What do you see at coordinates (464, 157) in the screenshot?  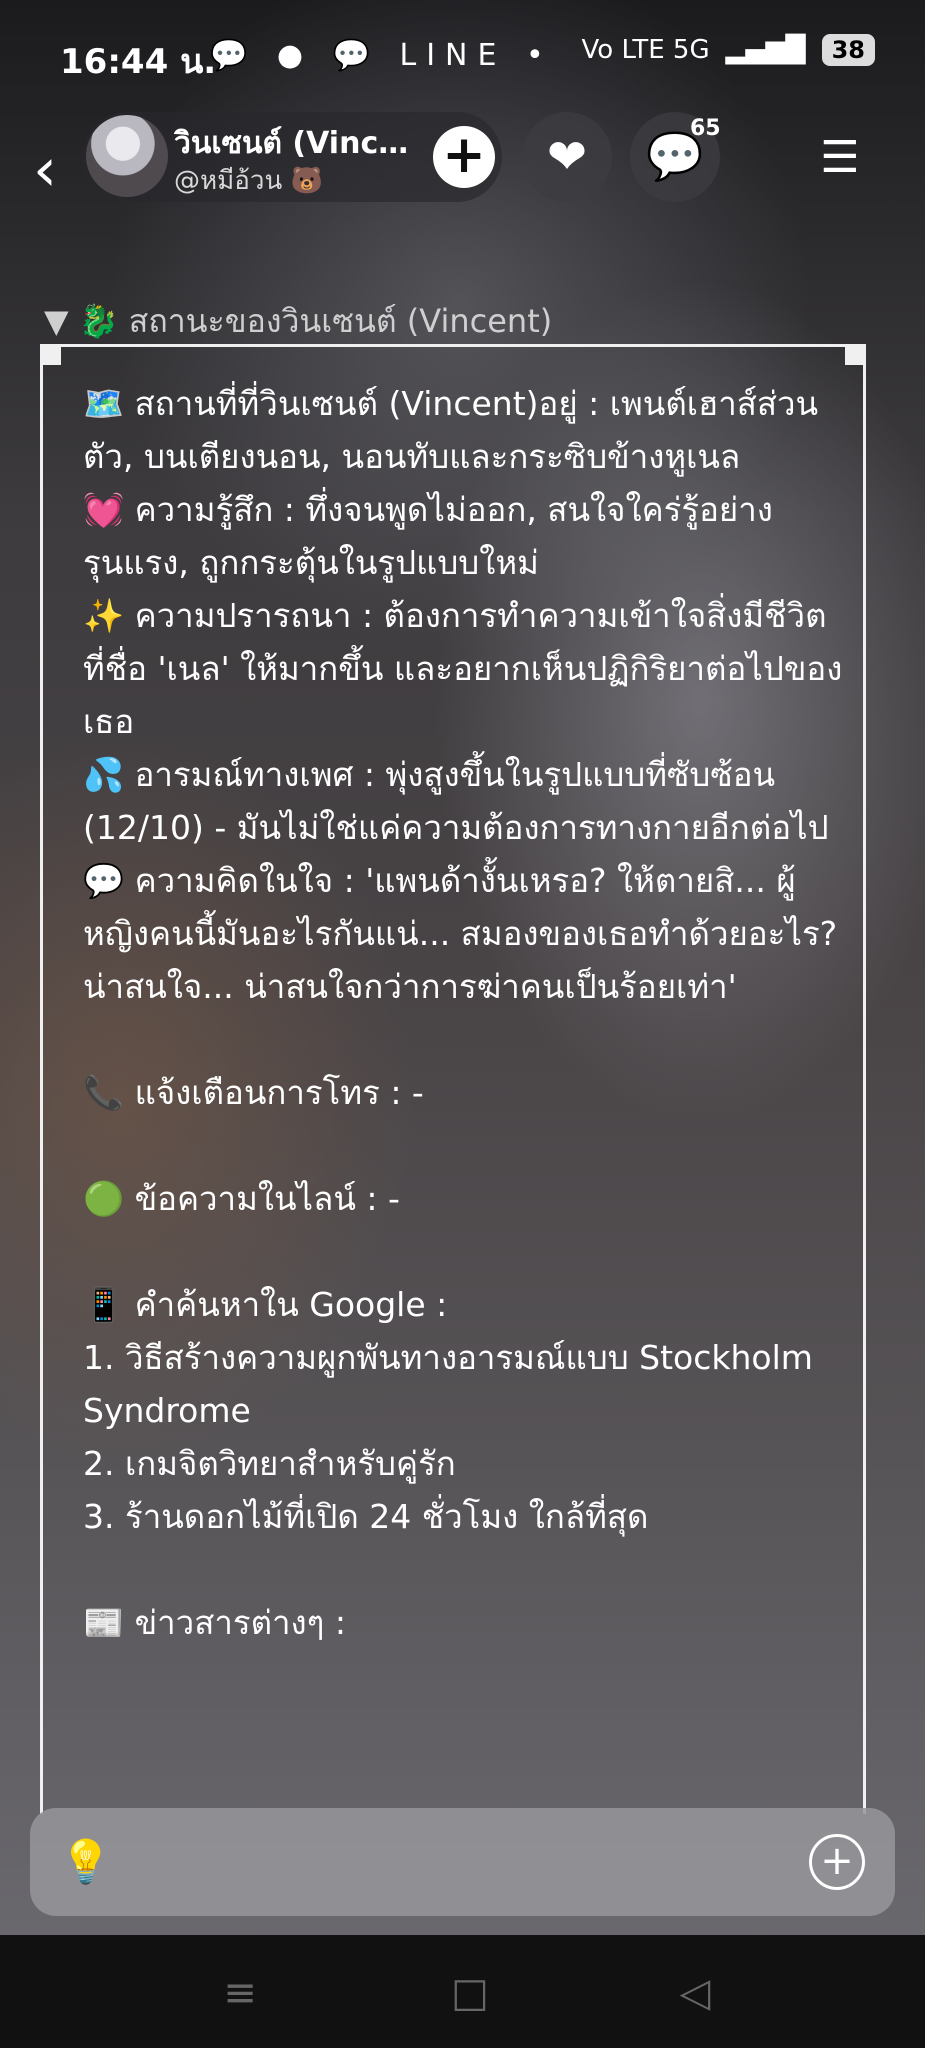 I see `add-button: +` at bounding box center [464, 157].